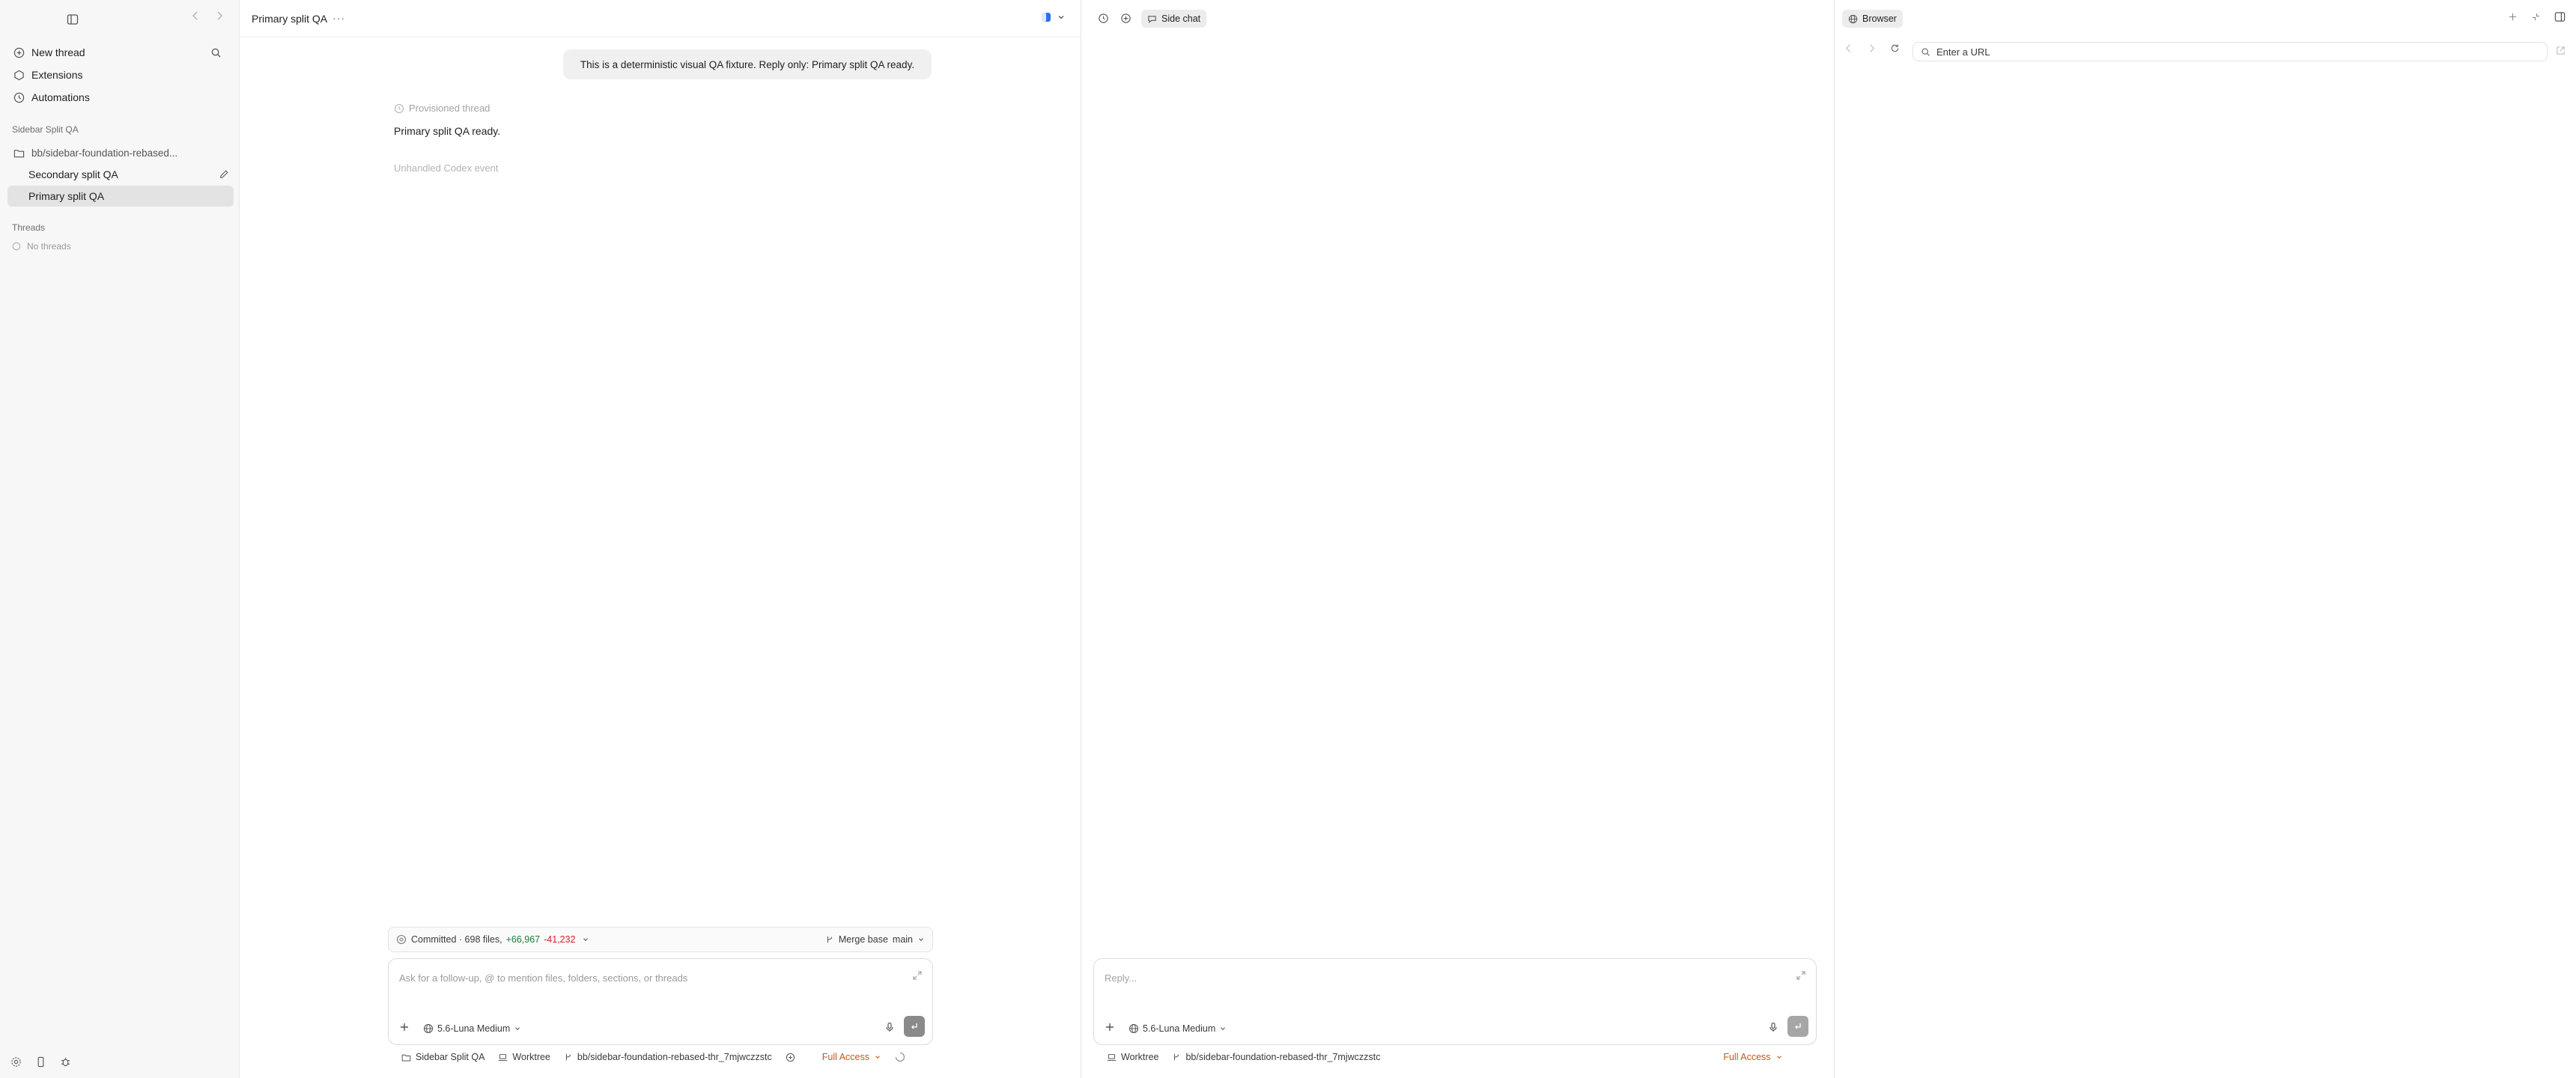 This screenshot has width=2576, height=1078. I want to click on empty-circle-icon, so click(16, 246).